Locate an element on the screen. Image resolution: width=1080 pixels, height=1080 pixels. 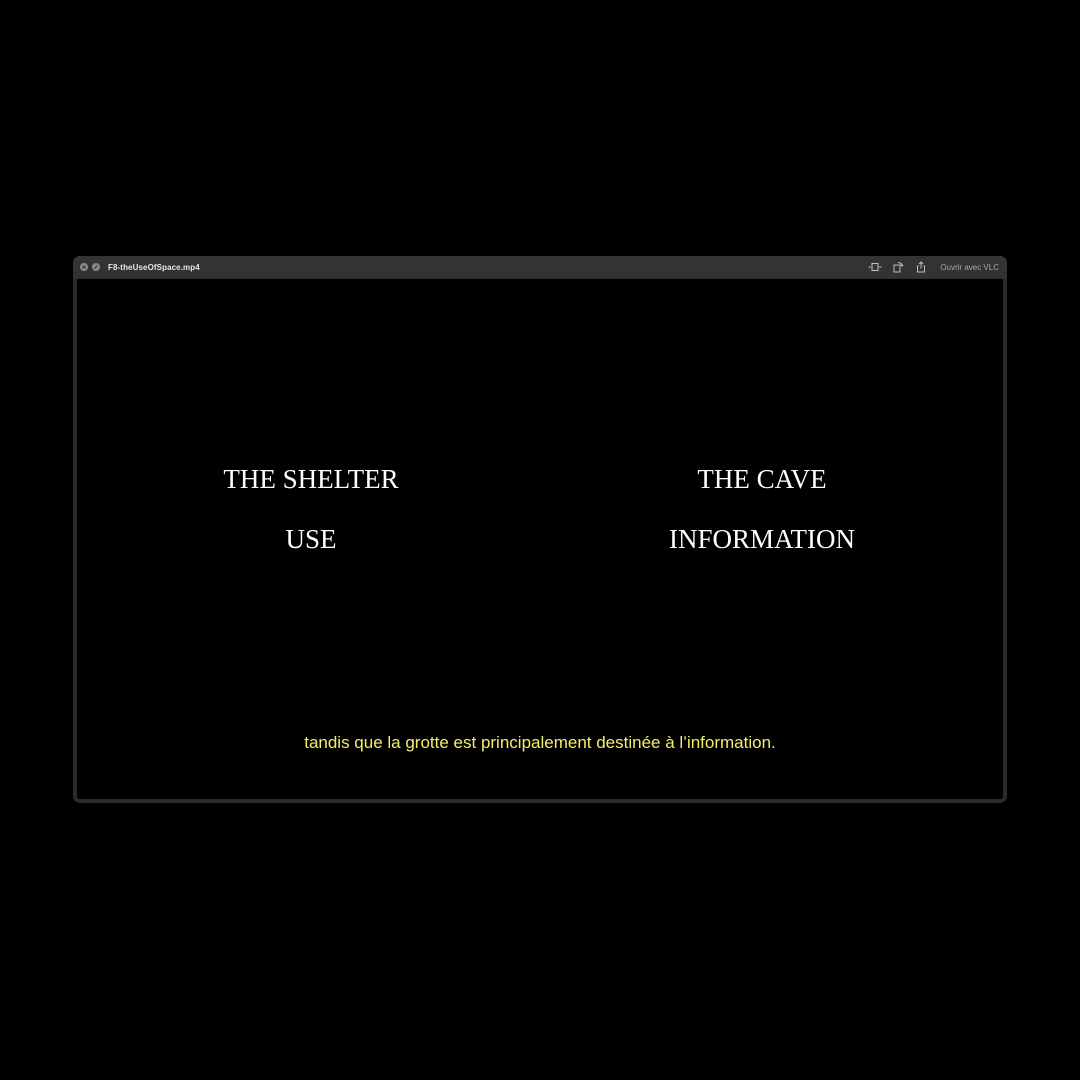
open-with-vlc-button: Ouvrir avec VLC is located at coordinates (969, 267).